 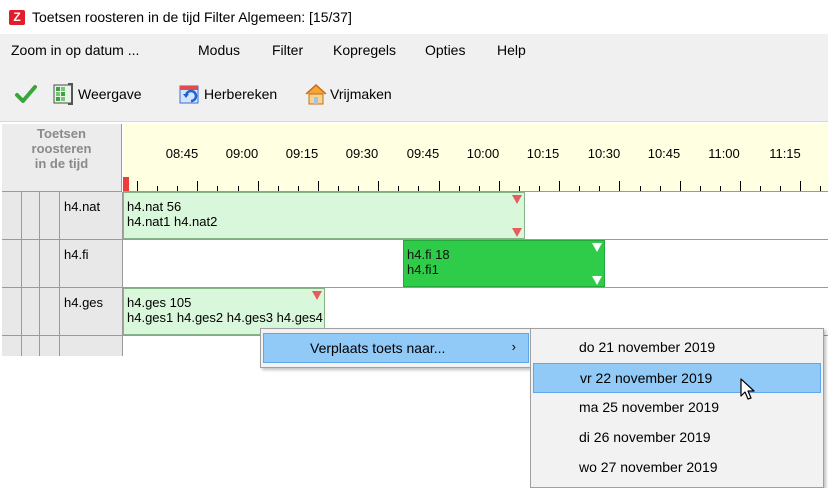 I want to click on house-icon, so click(x=316, y=94).